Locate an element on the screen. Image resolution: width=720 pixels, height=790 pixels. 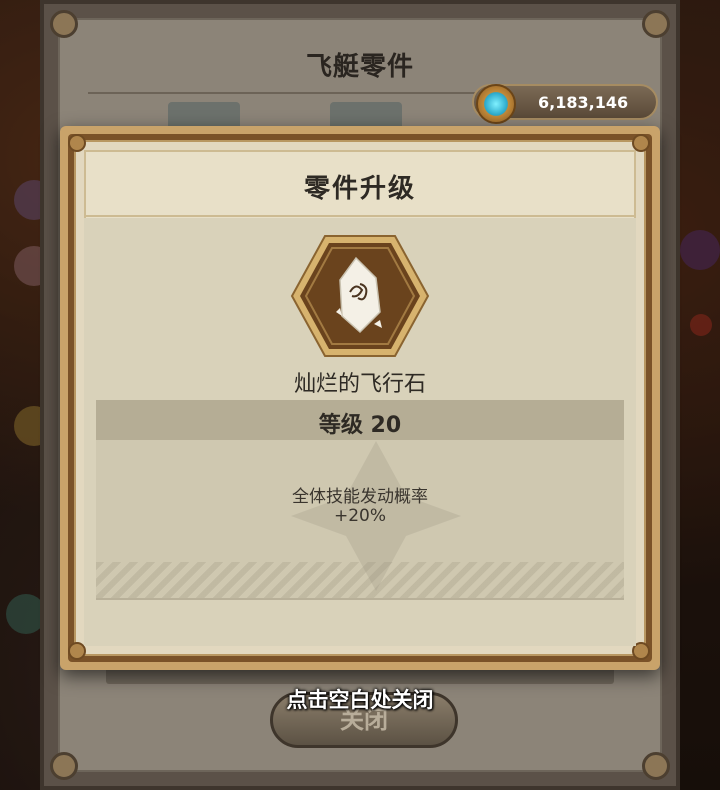
currency-display: 6,183,146 is located at coordinates (565, 104).